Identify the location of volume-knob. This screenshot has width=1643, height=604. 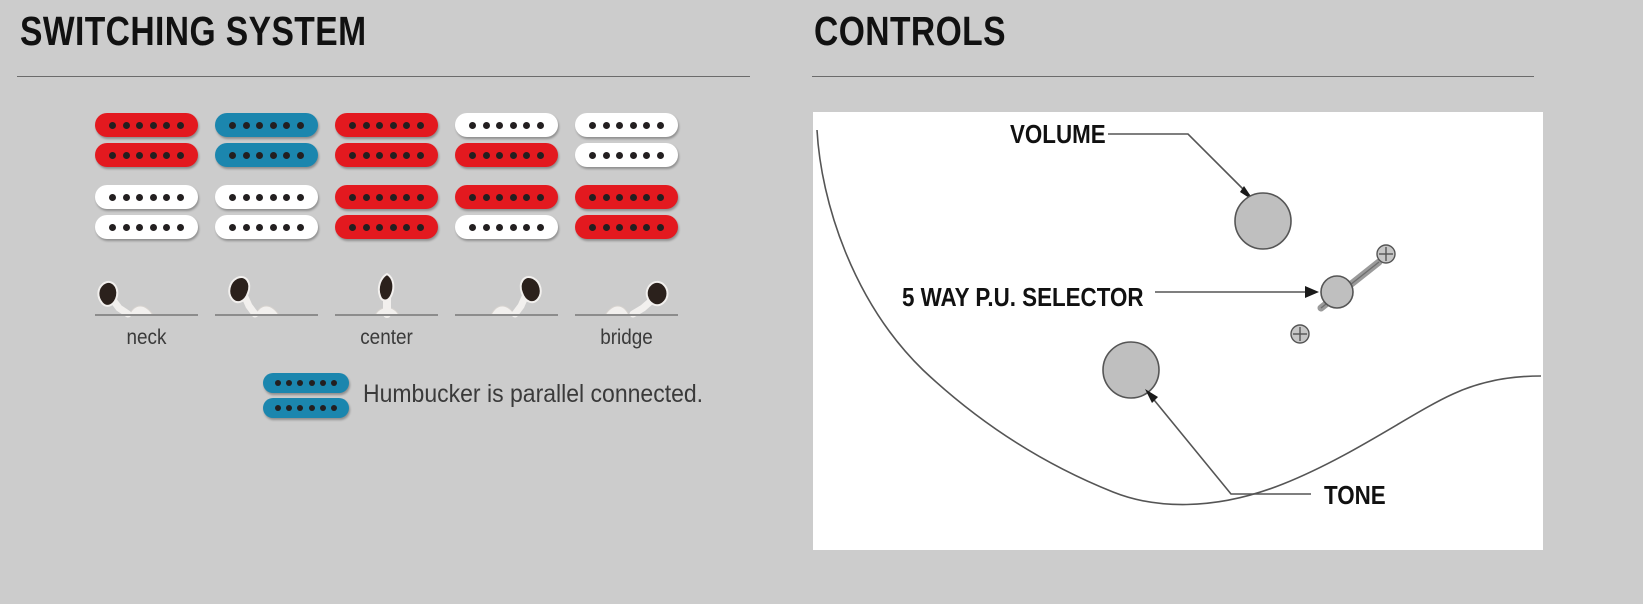
(1263, 221).